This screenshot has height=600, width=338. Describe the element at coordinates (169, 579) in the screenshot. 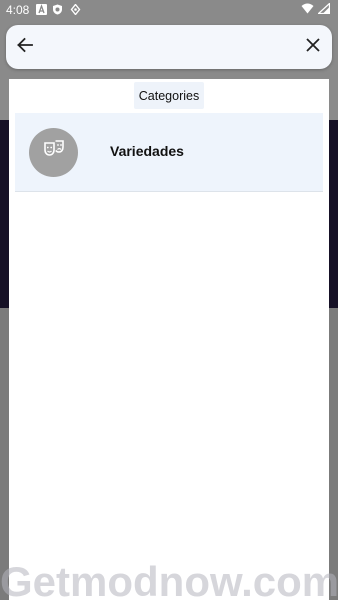

I see `watermark: Getmodnow.com` at that location.